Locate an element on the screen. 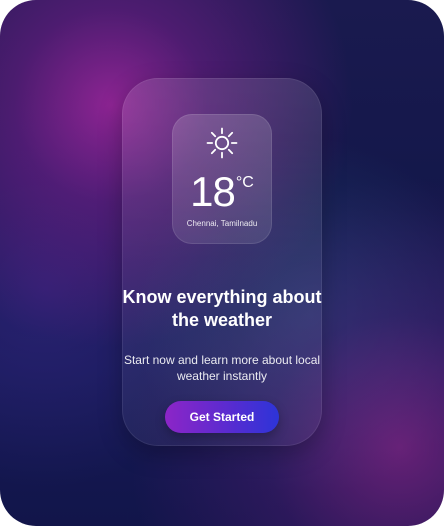  location-label: Chennai, Tamilnadu is located at coordinates (222, 223).